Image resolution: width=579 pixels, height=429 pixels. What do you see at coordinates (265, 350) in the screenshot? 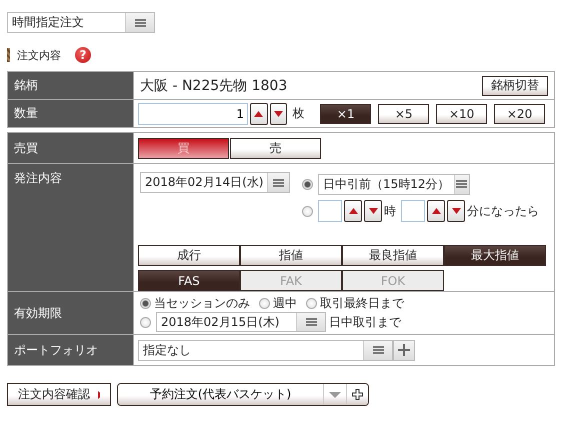
I see `portfolio-select: 指定なし` at bounding box center [265, 350].